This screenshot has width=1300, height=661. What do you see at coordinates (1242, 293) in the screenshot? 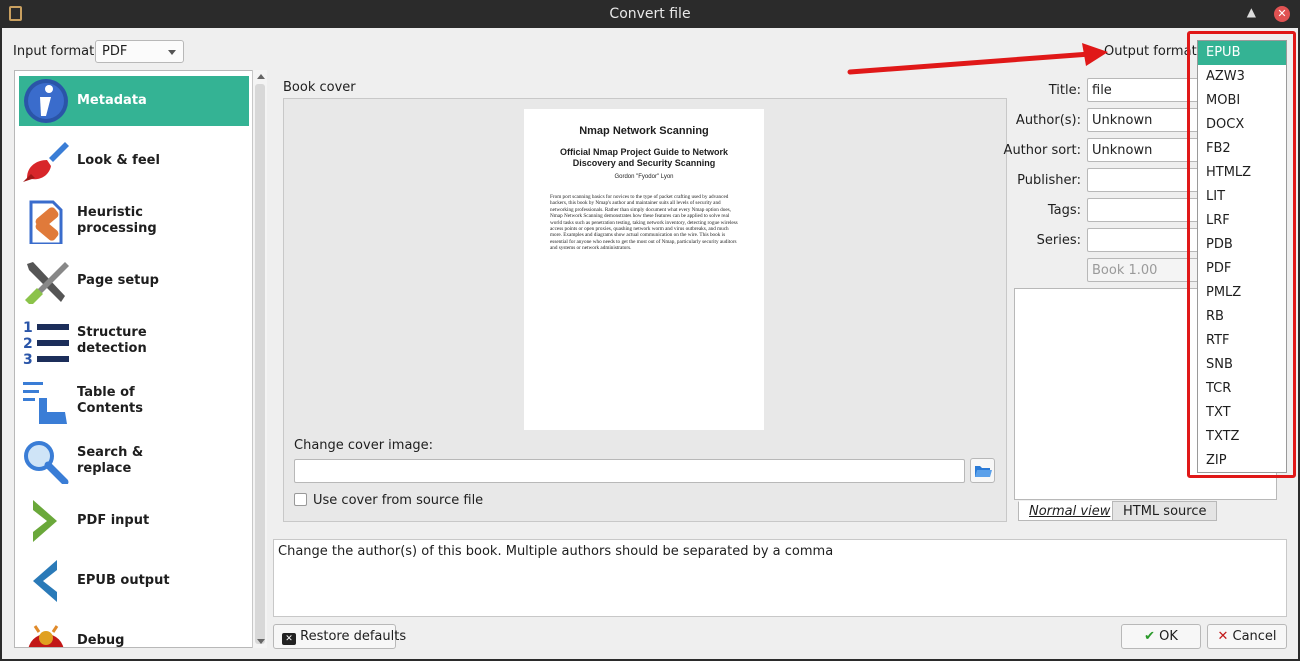
I see `dropdown-option: PMLZ` at bounding box center [1242, 293].